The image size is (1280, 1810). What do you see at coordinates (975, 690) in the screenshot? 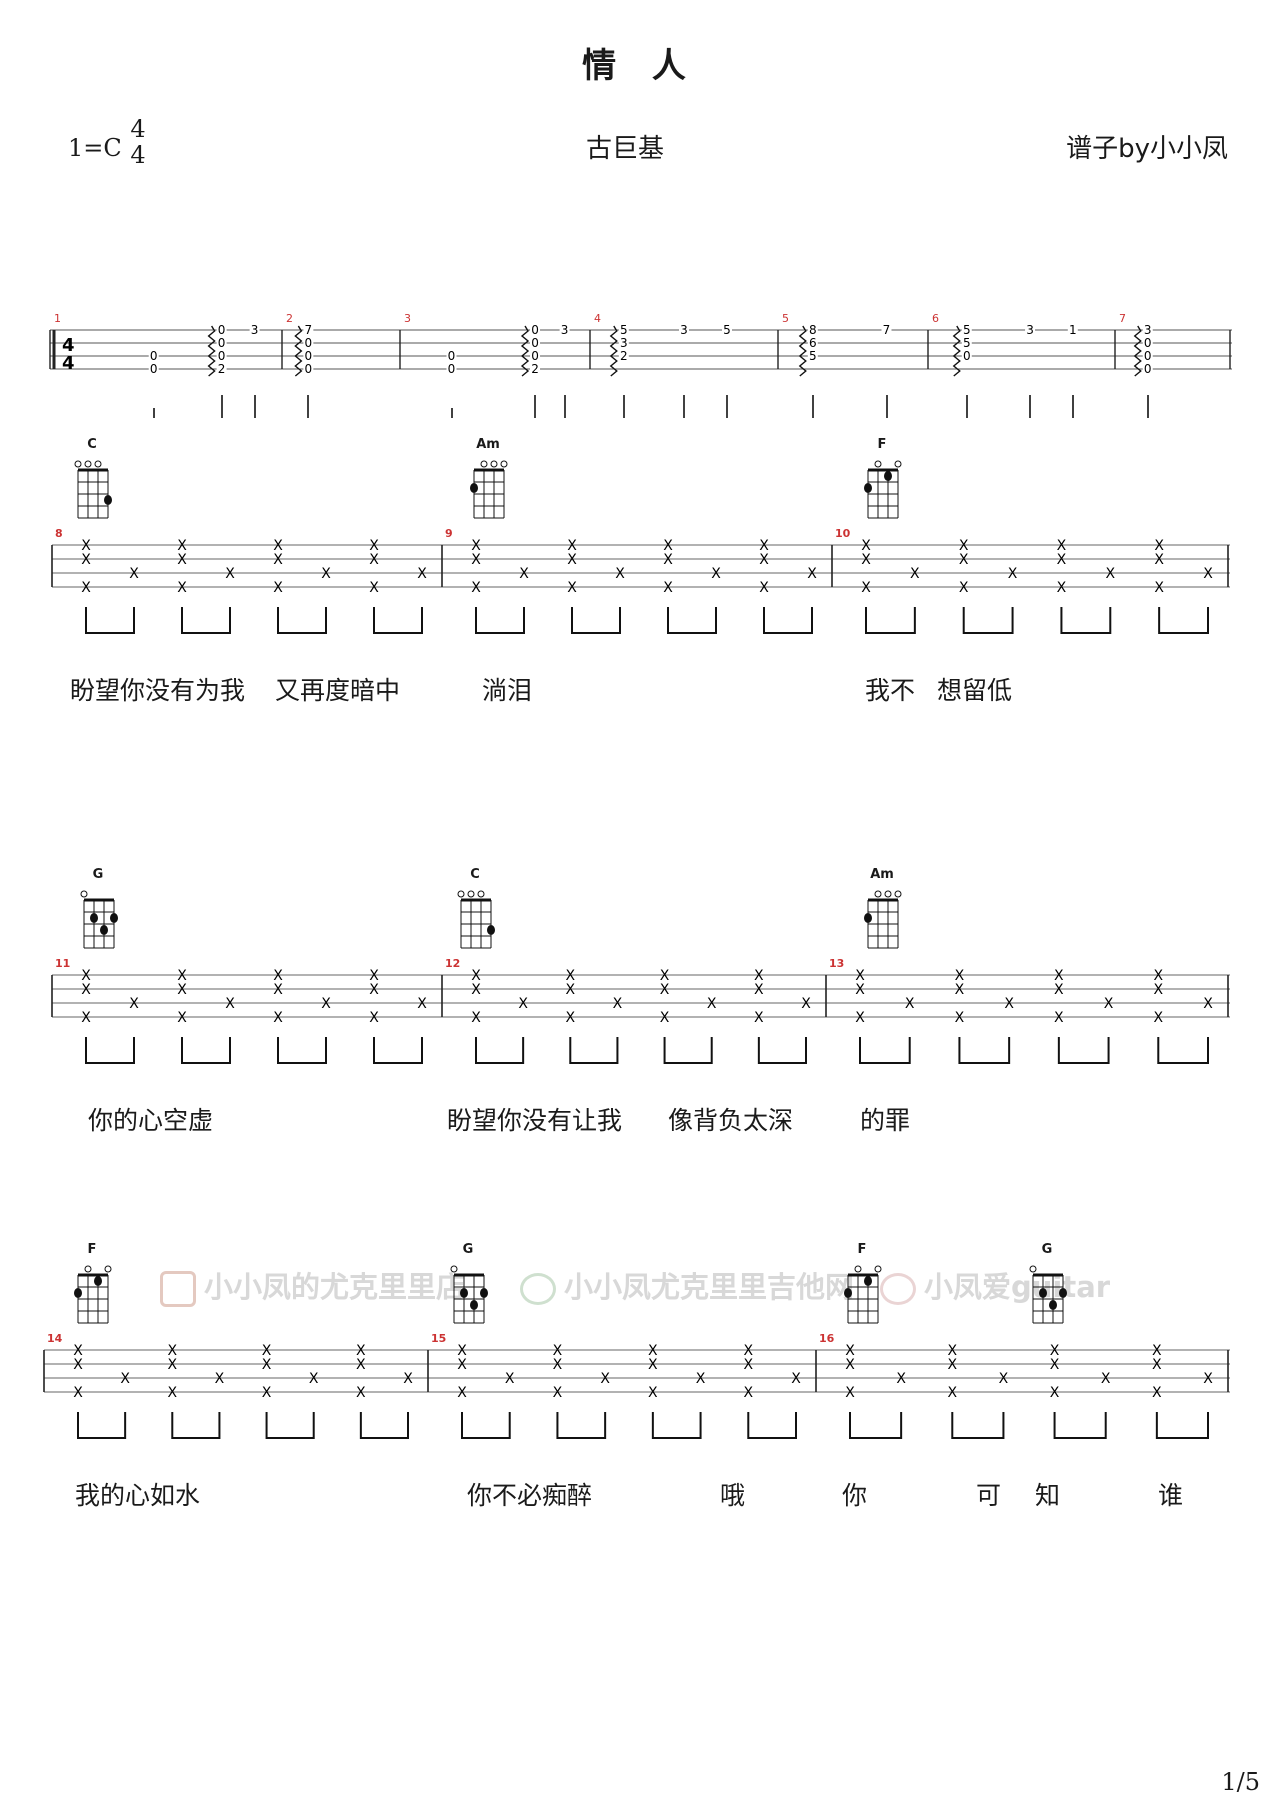
I see `lyric-fragment: 想留低` at bounding box center [975, 690].